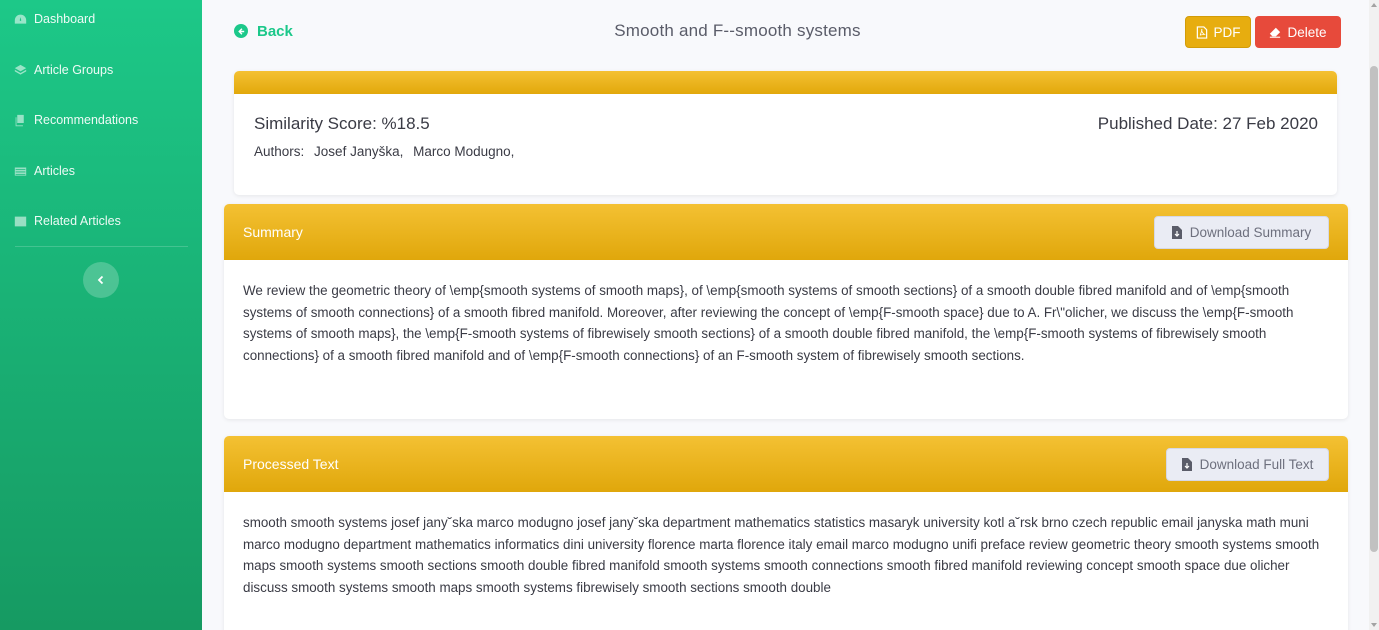 The image size is (1379, 630). Describe the element at coordinates (1250, 232) in the screenshot. I see `download-summary-label: Download Summary` at that location.